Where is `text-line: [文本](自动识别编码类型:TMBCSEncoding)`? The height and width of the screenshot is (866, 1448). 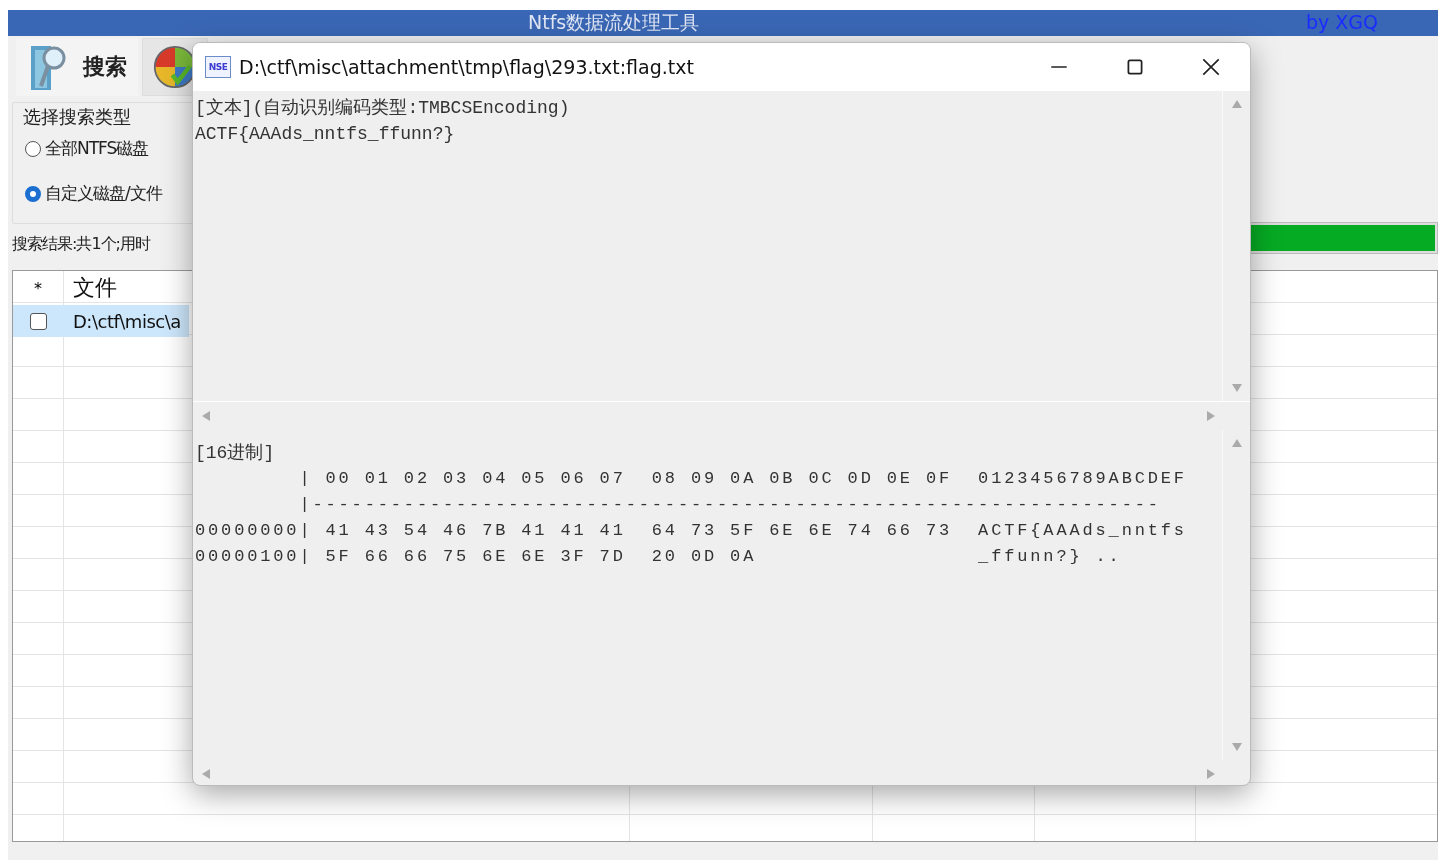
text-line: [文本](自动识别编码类型:TMBCSEncoding) is located at coordinates (383, 108).